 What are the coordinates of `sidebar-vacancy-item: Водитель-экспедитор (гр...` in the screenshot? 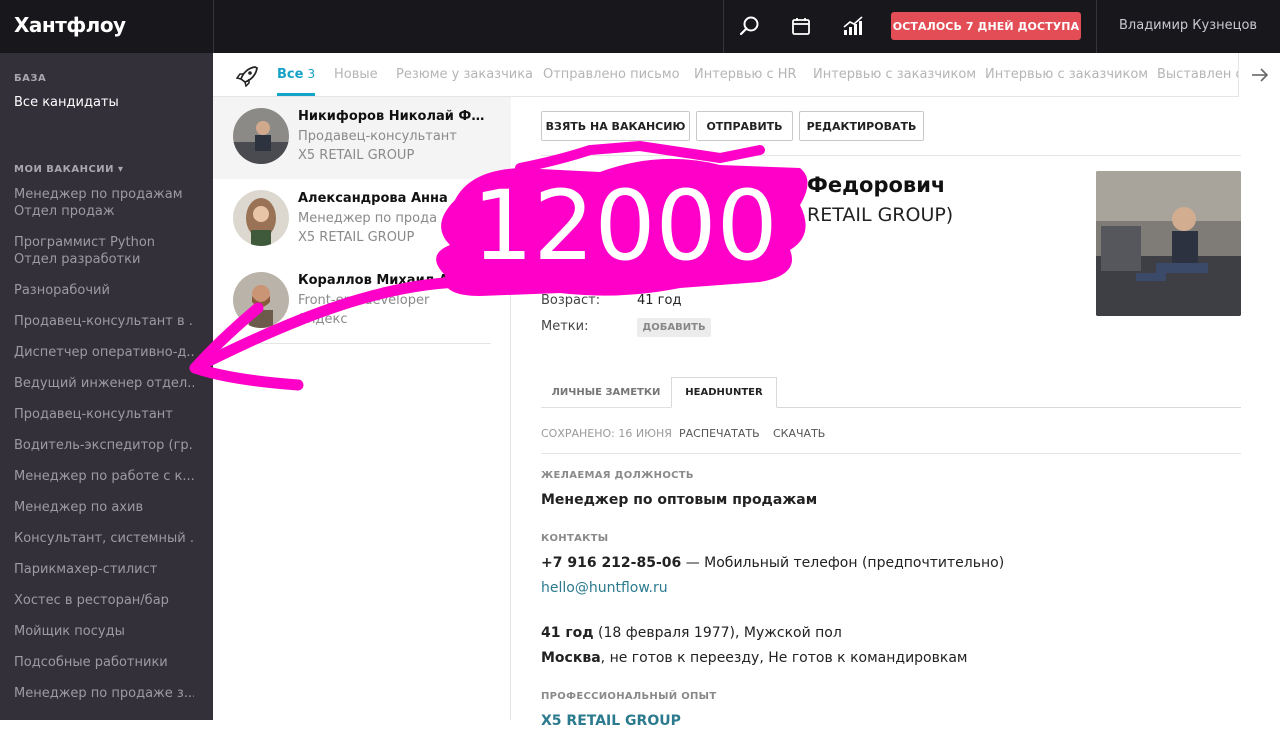 It's located at (104, 445).